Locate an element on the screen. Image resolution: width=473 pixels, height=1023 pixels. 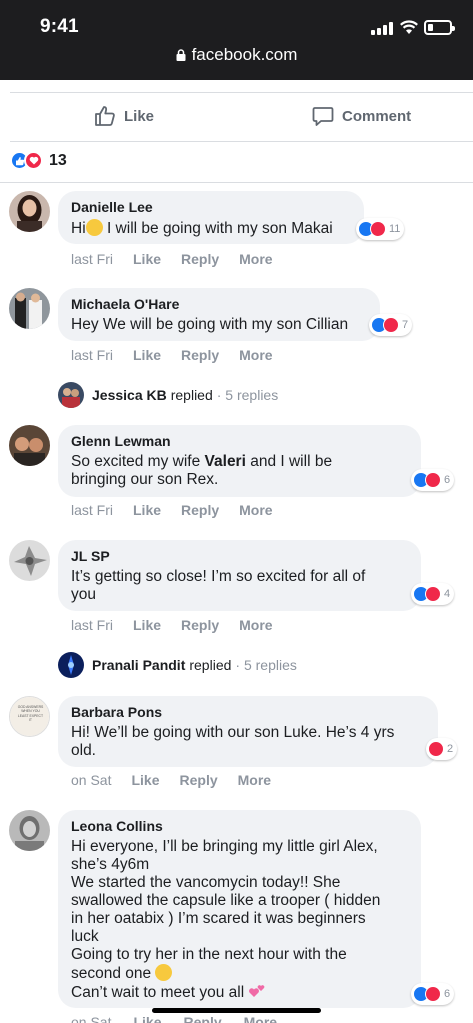
battery-icon is located at coordinates (439, 27).